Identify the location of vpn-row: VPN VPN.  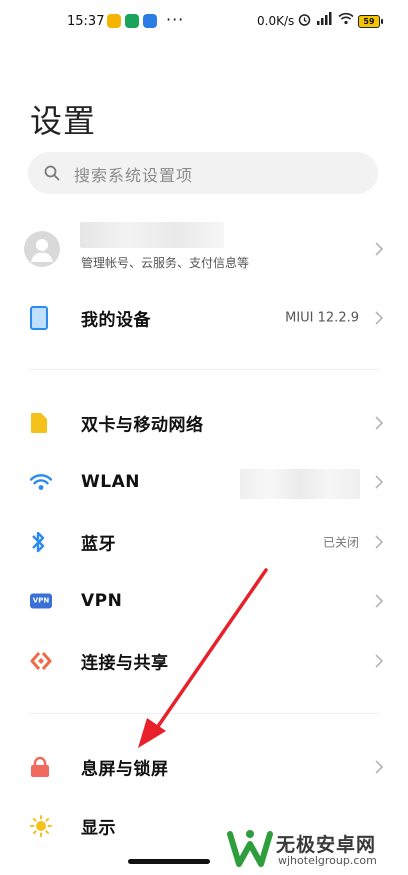
(204, 601).